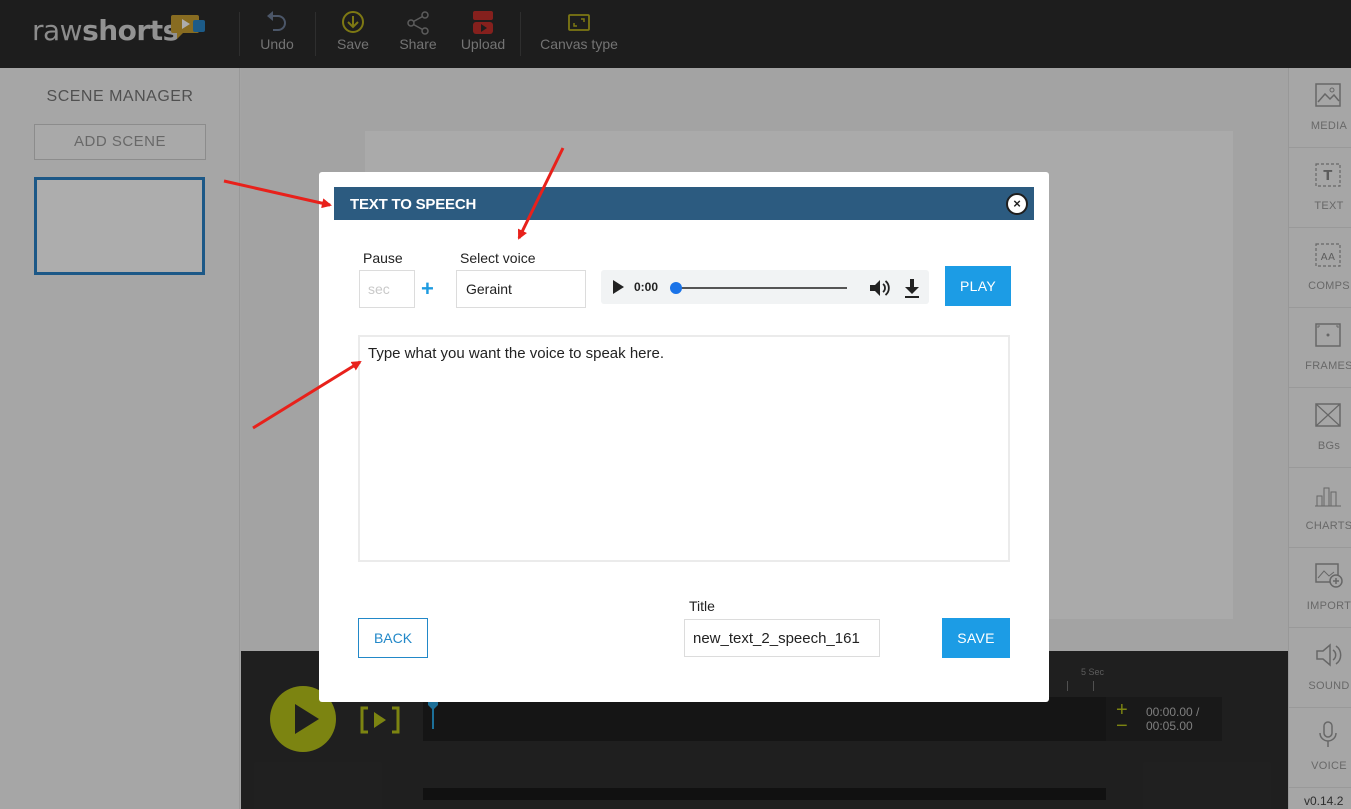  I want to click on audio-play-icon, so click(618, 287).